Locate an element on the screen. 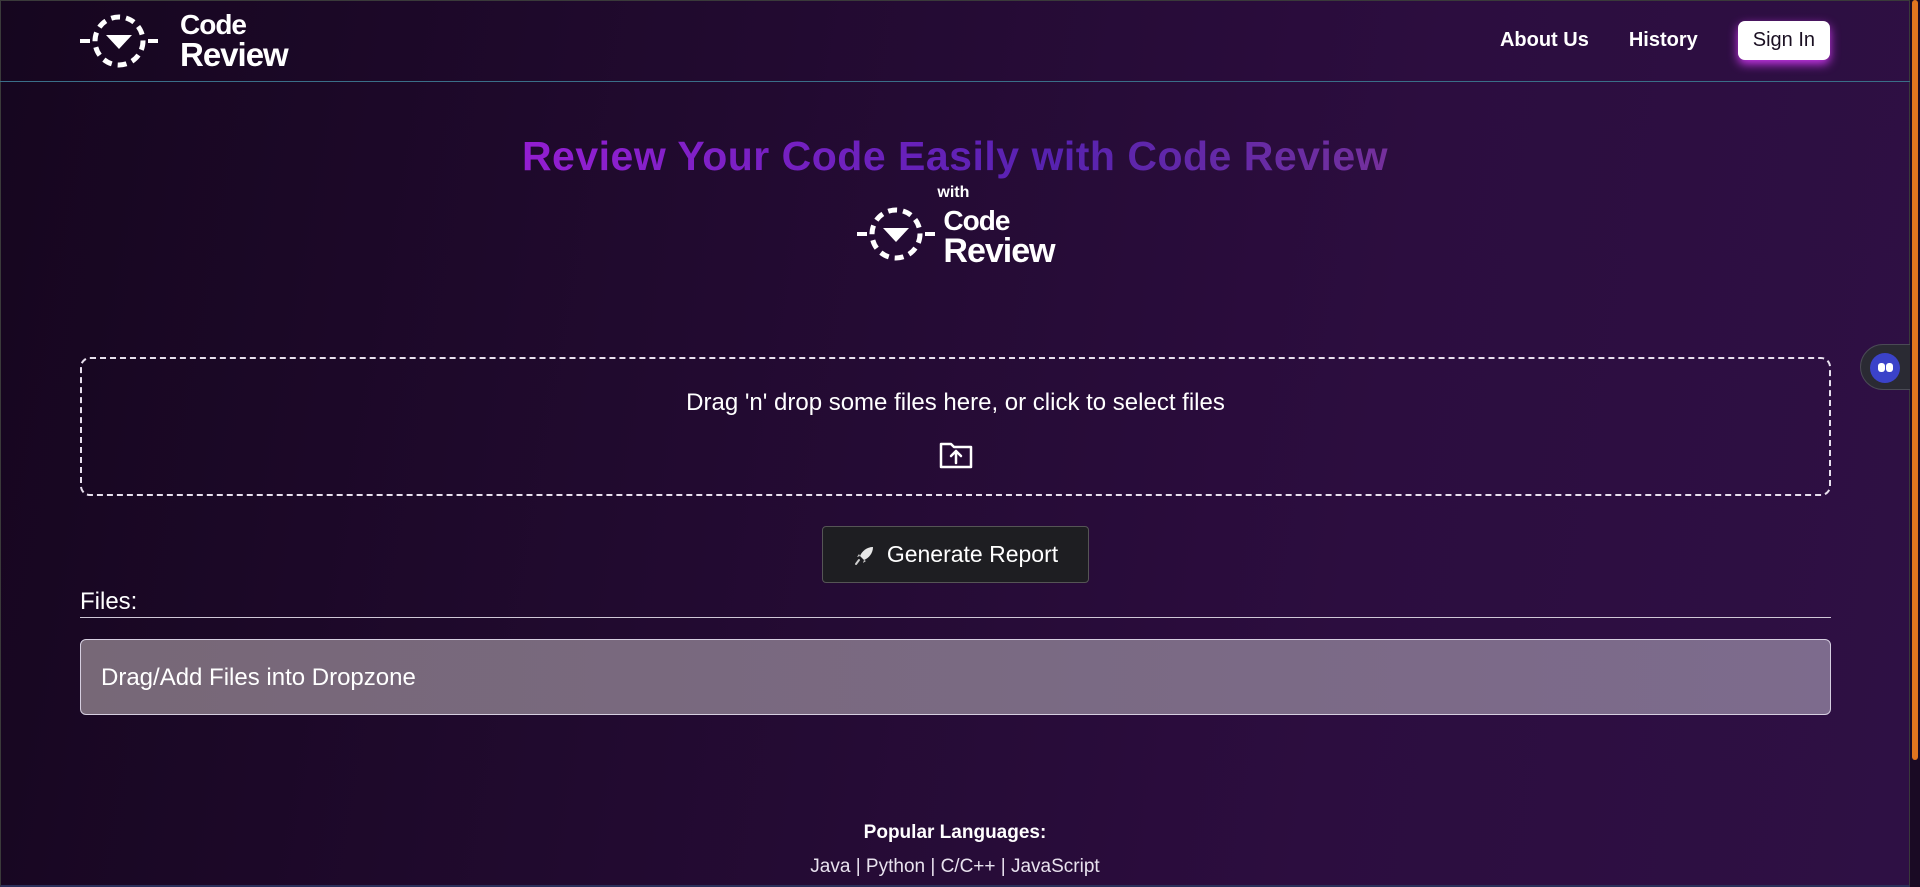 The width and height of the screenshot is (1920, 887). generate-report-button: Generate Report is located at coordinates (955, 554).